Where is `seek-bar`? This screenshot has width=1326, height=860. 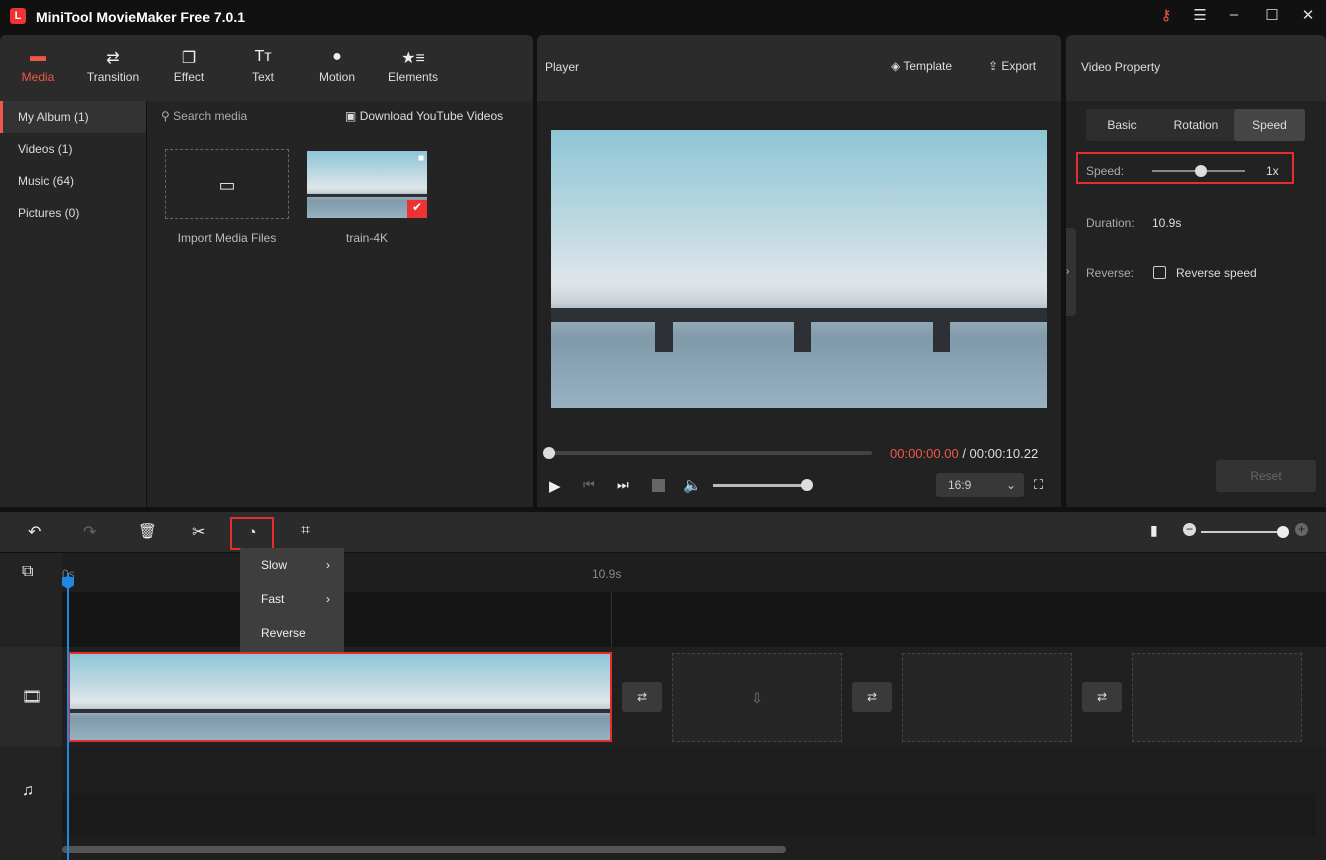
seek-bar is located at coordinates (707, 453).